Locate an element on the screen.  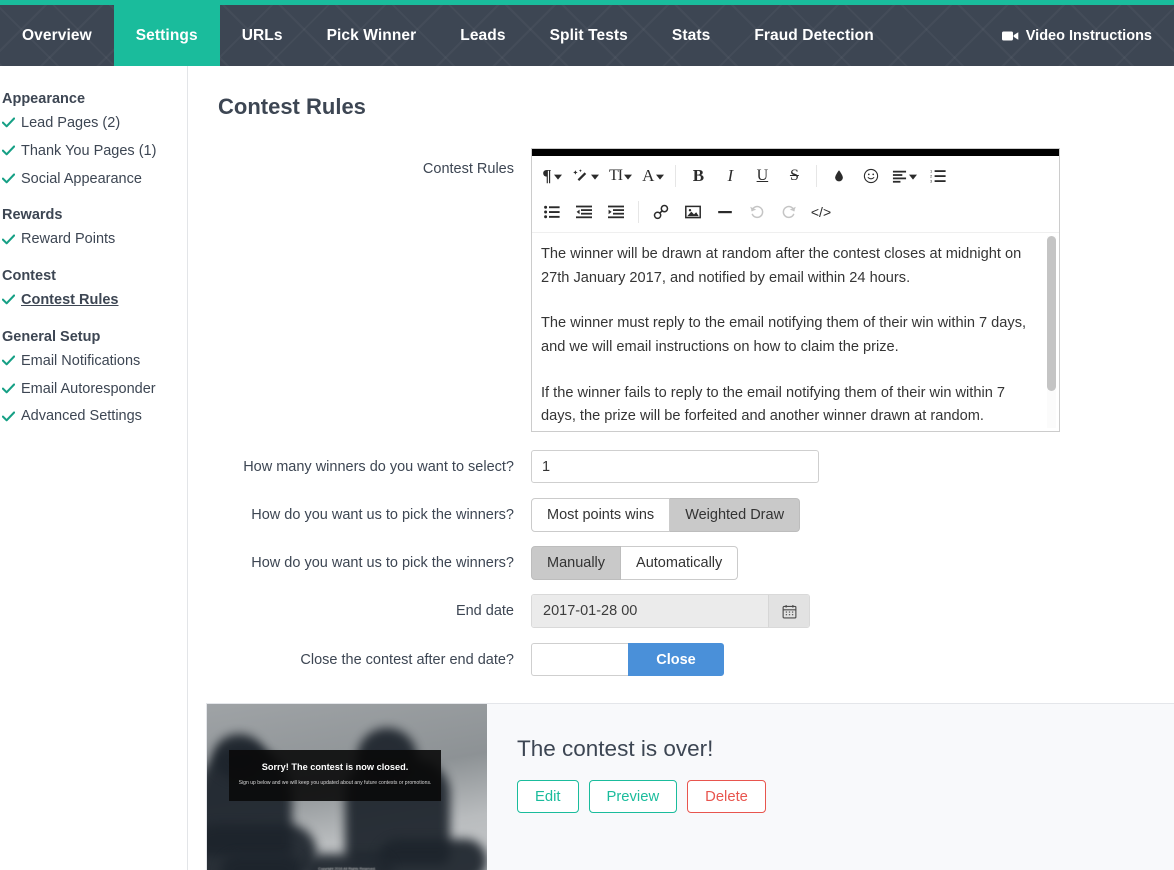
pick-timing-toggle-group: Manually Automatically is located at coordinates (635, 563).